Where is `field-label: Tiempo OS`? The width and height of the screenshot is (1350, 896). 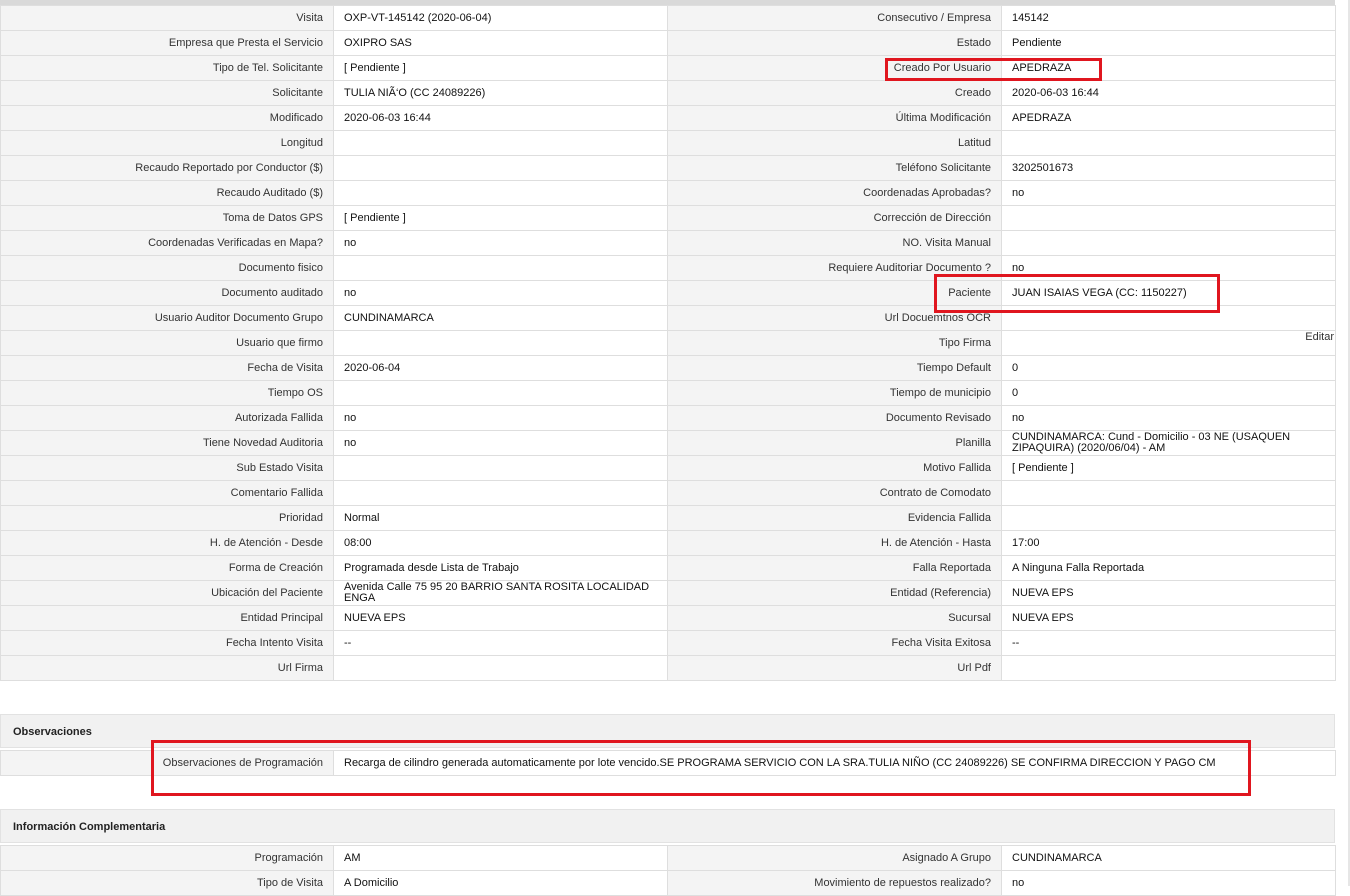 field-label: Tiempo OS is located at coordinates (167, 393).